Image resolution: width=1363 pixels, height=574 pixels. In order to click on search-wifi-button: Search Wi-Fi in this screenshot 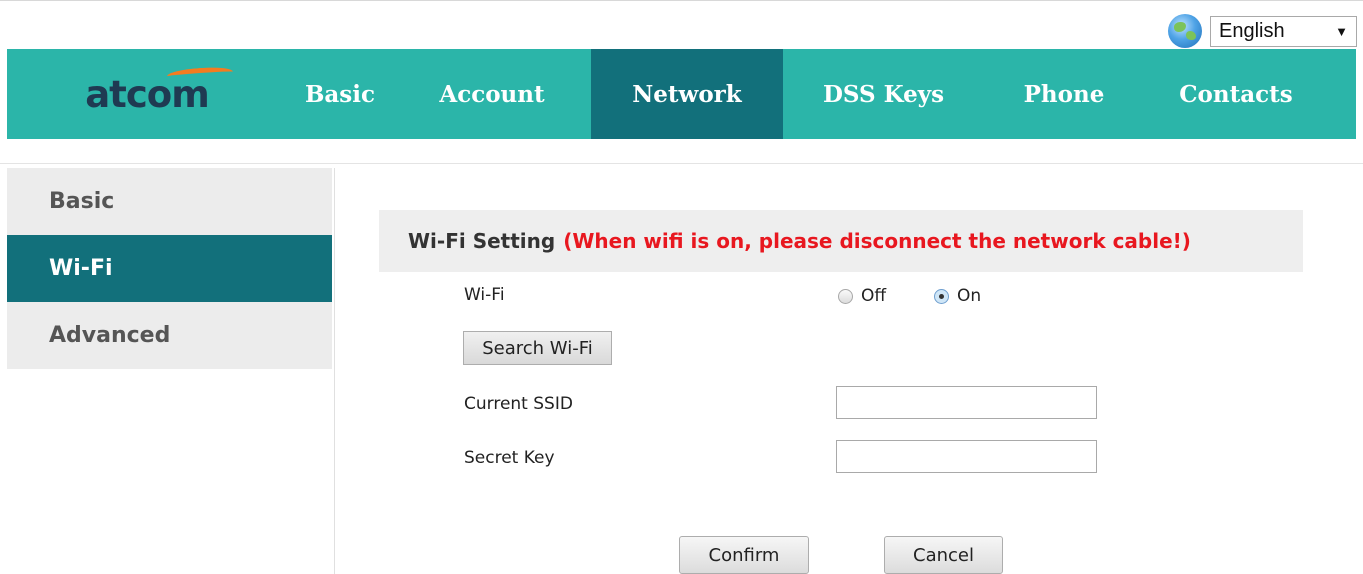, I will do `click(537, 348)`.